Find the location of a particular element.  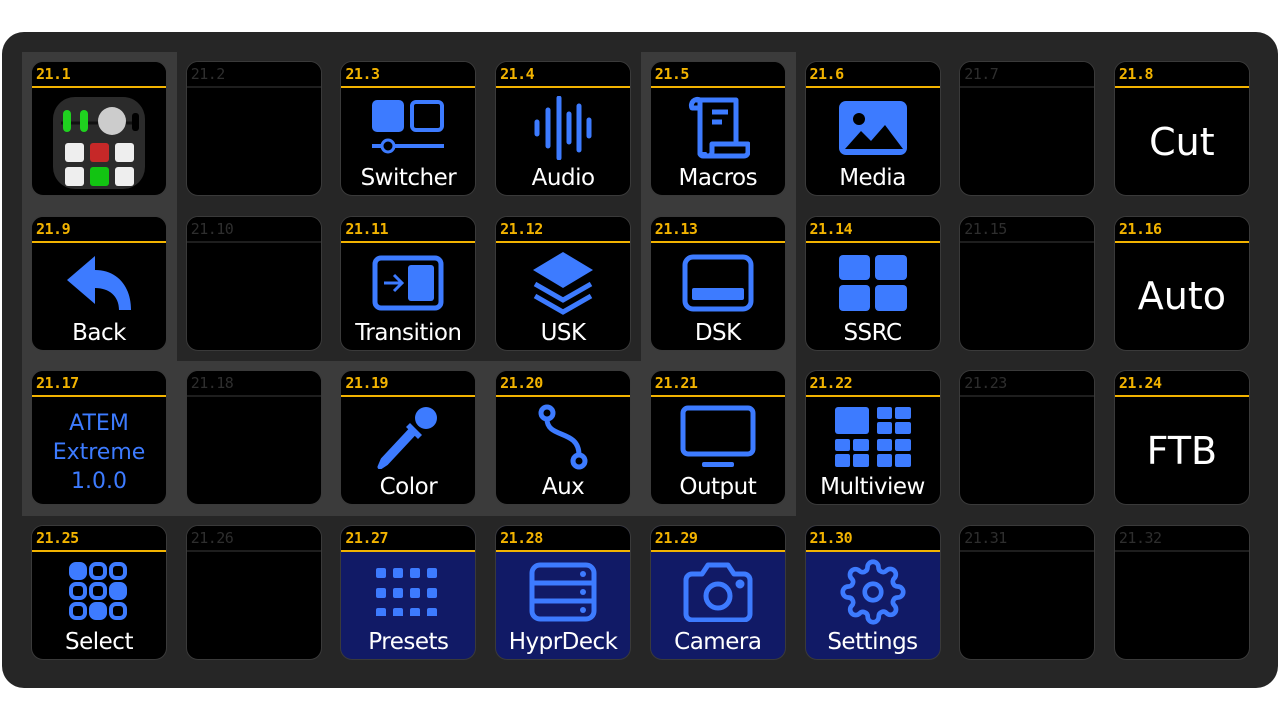

button-label: Color is located at coordinates (408, 487).